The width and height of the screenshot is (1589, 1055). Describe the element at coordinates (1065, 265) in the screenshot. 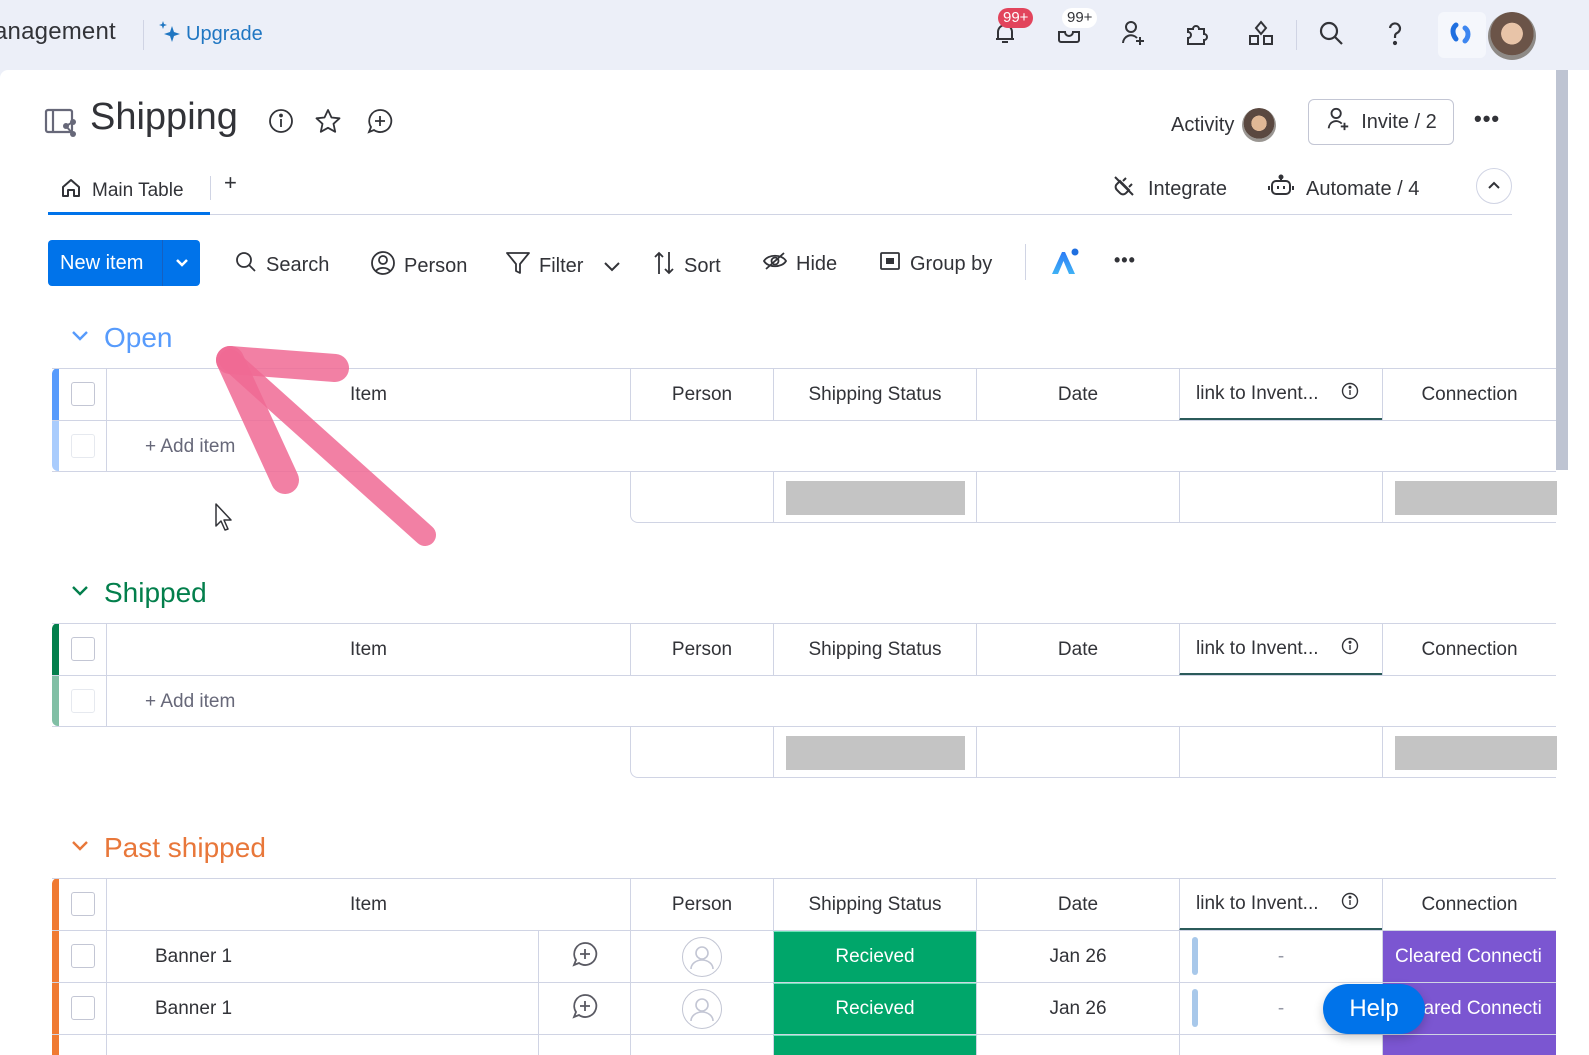

I see `ai-assistant-button` at that location.